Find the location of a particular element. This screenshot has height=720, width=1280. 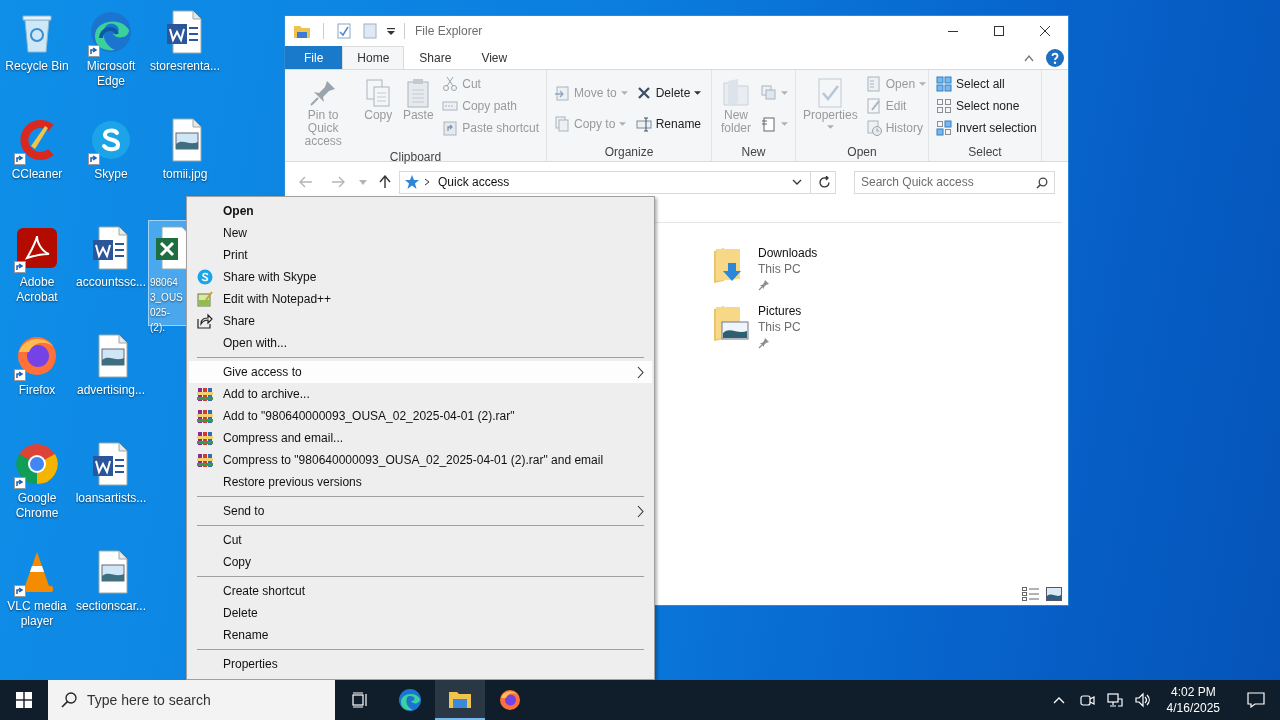

chat-bubble-icon is located at coordinates (205, 277).